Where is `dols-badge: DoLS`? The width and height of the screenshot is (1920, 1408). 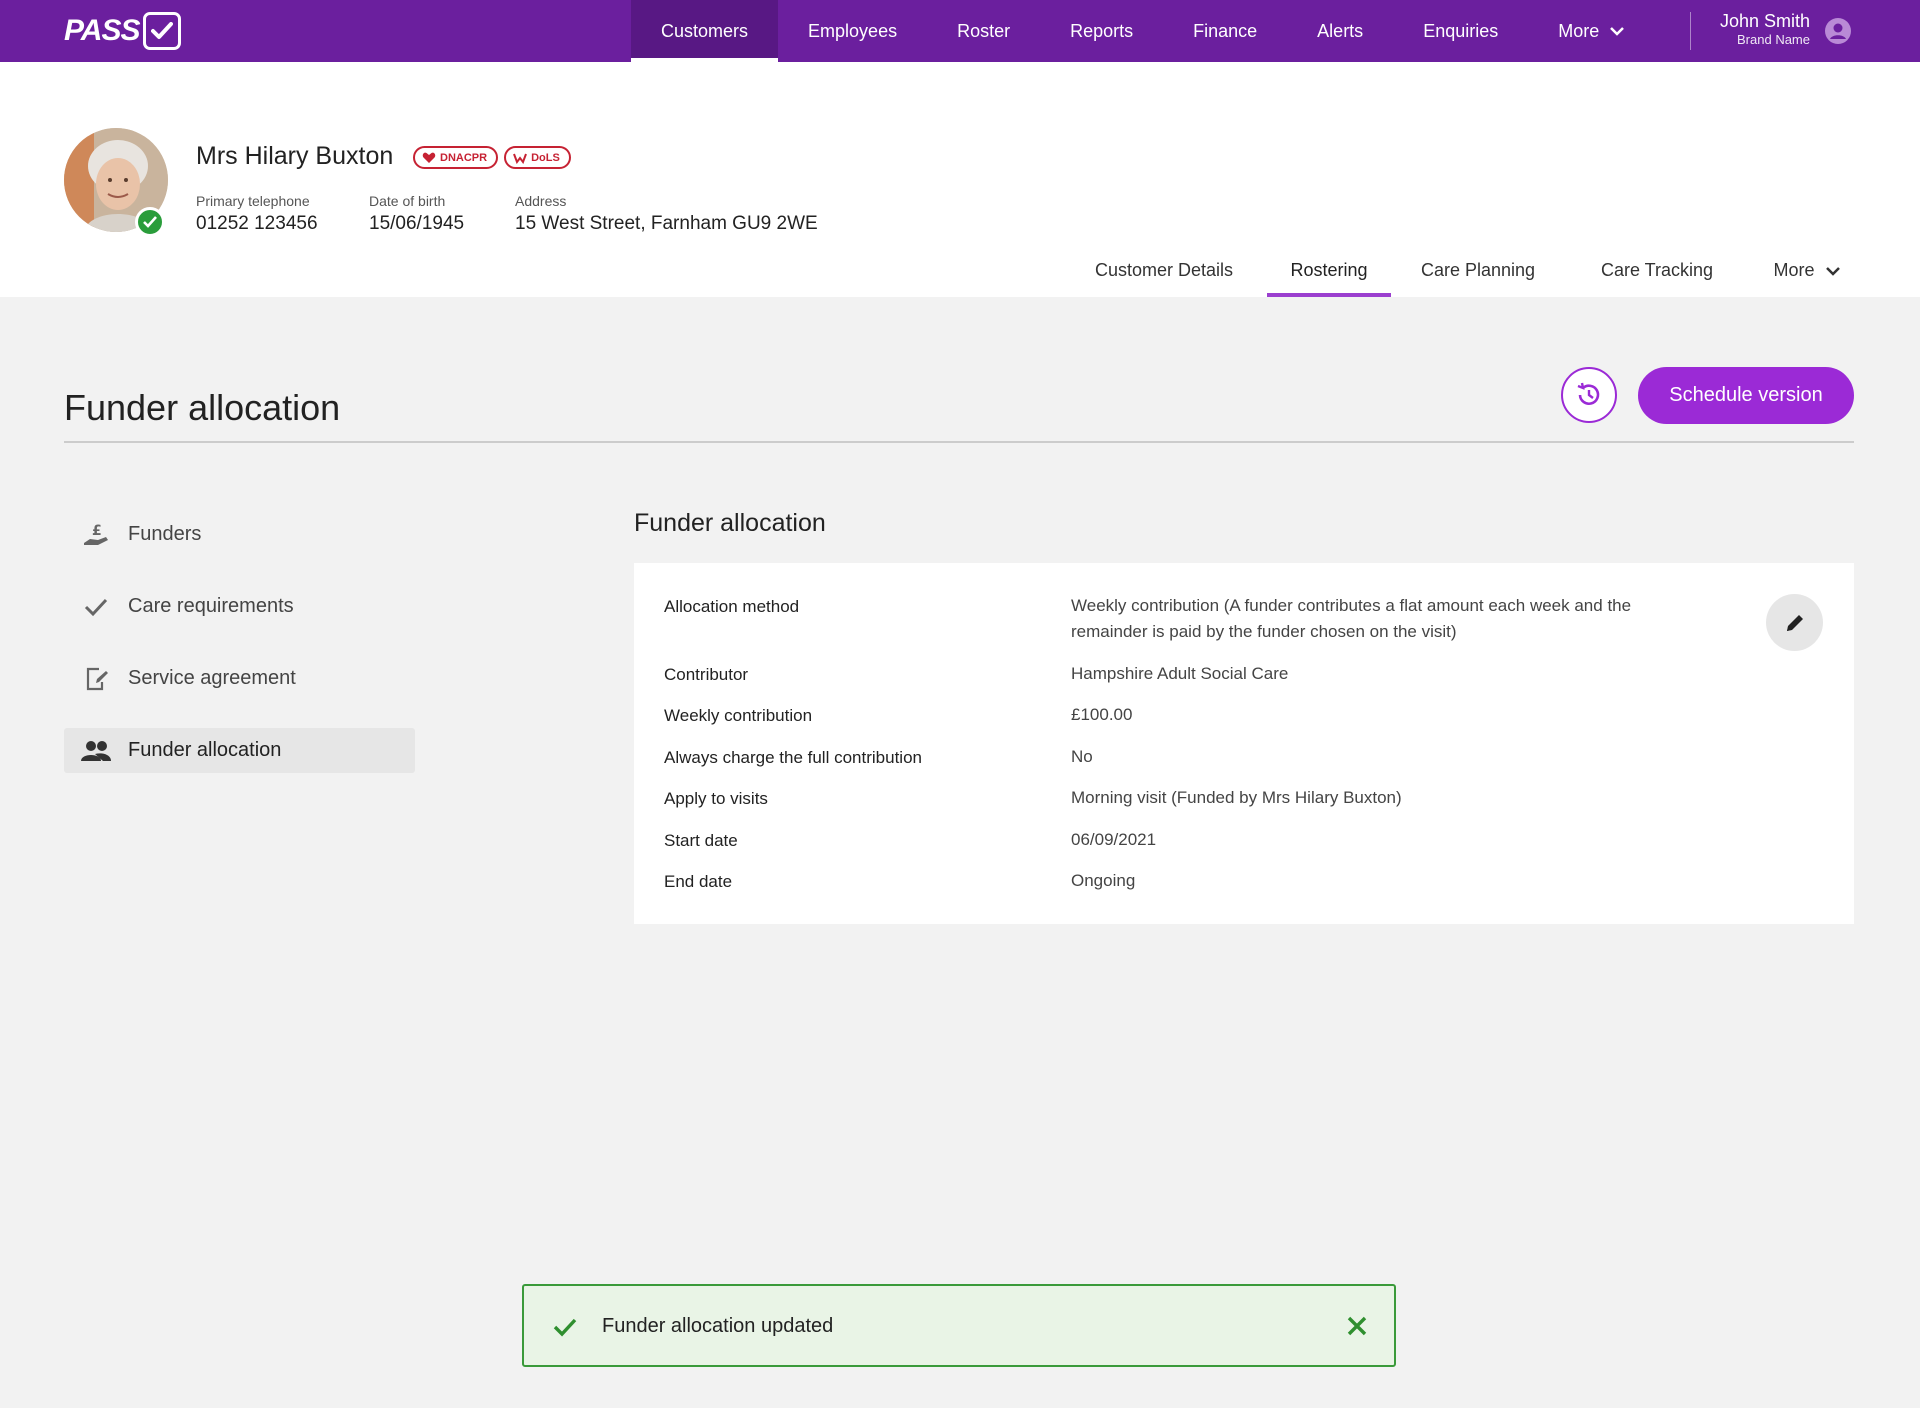 dols-badge: DoLS is located at coordinates (537, 157).